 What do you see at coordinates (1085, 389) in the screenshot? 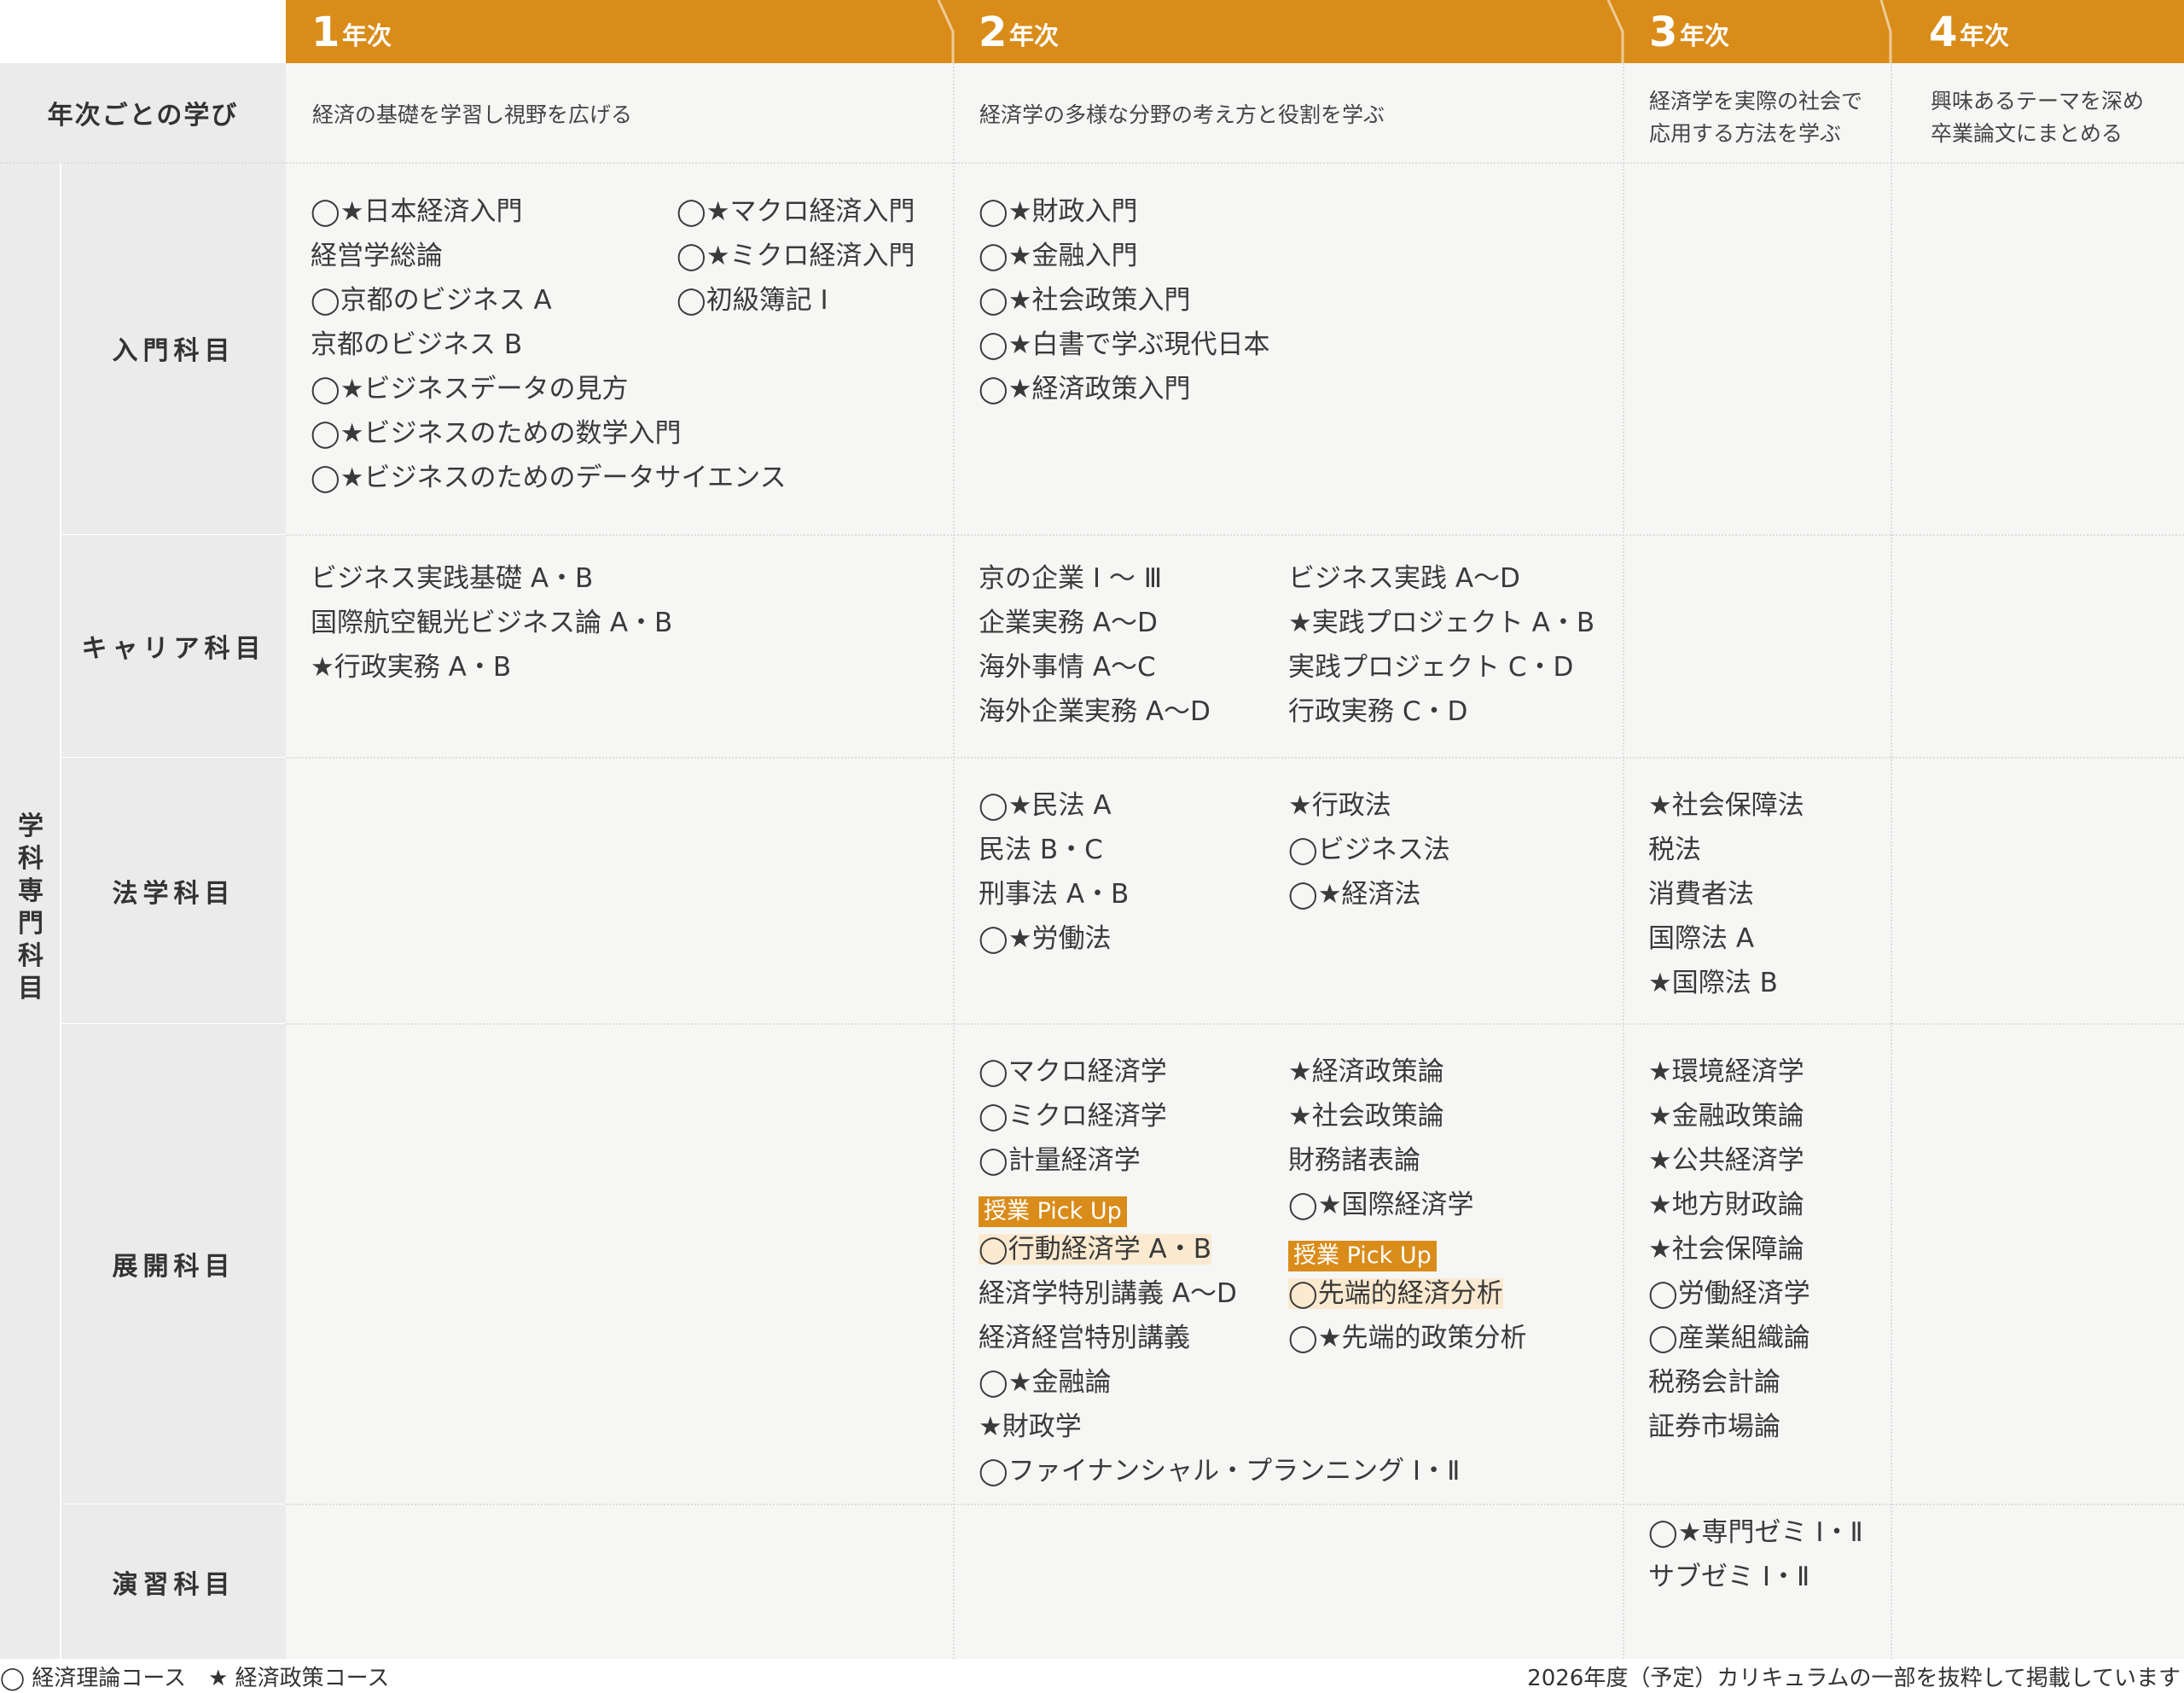
I see `course-item: ◯★経済政策入門` at bounding box center [1085, 389].